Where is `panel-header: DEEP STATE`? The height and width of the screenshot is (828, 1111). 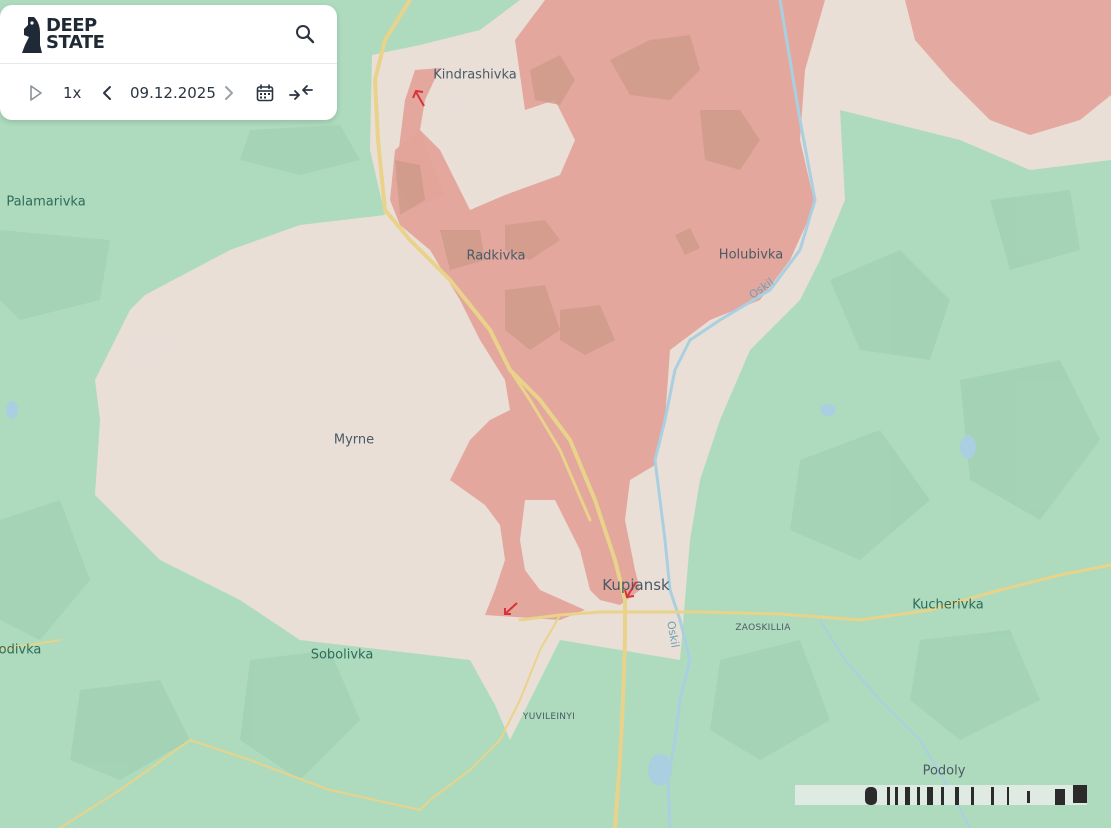
panel-header: DEEP STATE is located at coordinates (168, 34).